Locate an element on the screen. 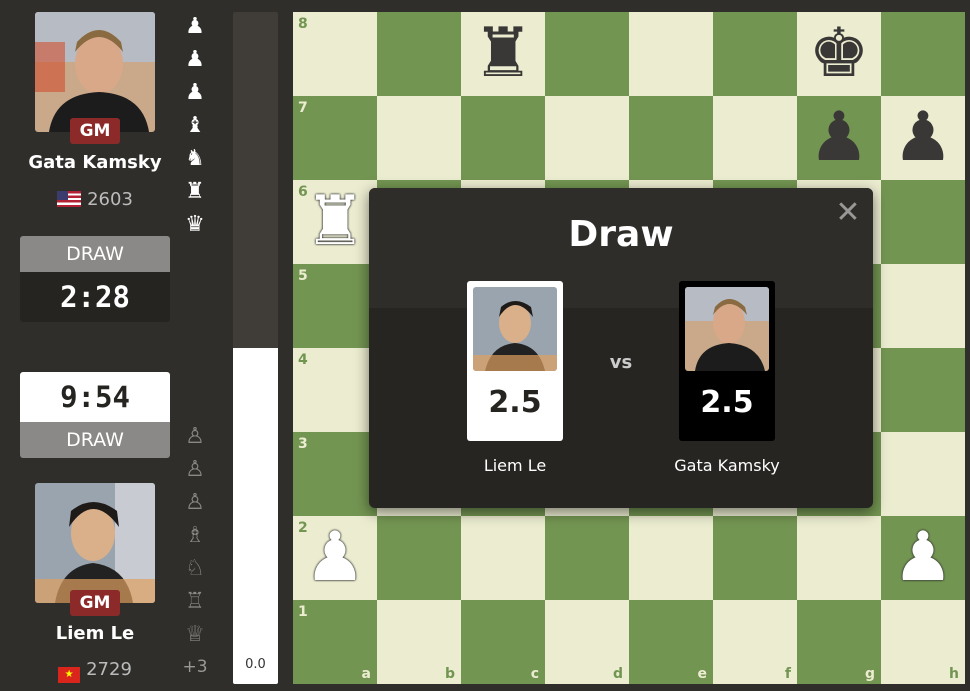  top-player-rating-row: 2603 is located at coordinates (95, 199).